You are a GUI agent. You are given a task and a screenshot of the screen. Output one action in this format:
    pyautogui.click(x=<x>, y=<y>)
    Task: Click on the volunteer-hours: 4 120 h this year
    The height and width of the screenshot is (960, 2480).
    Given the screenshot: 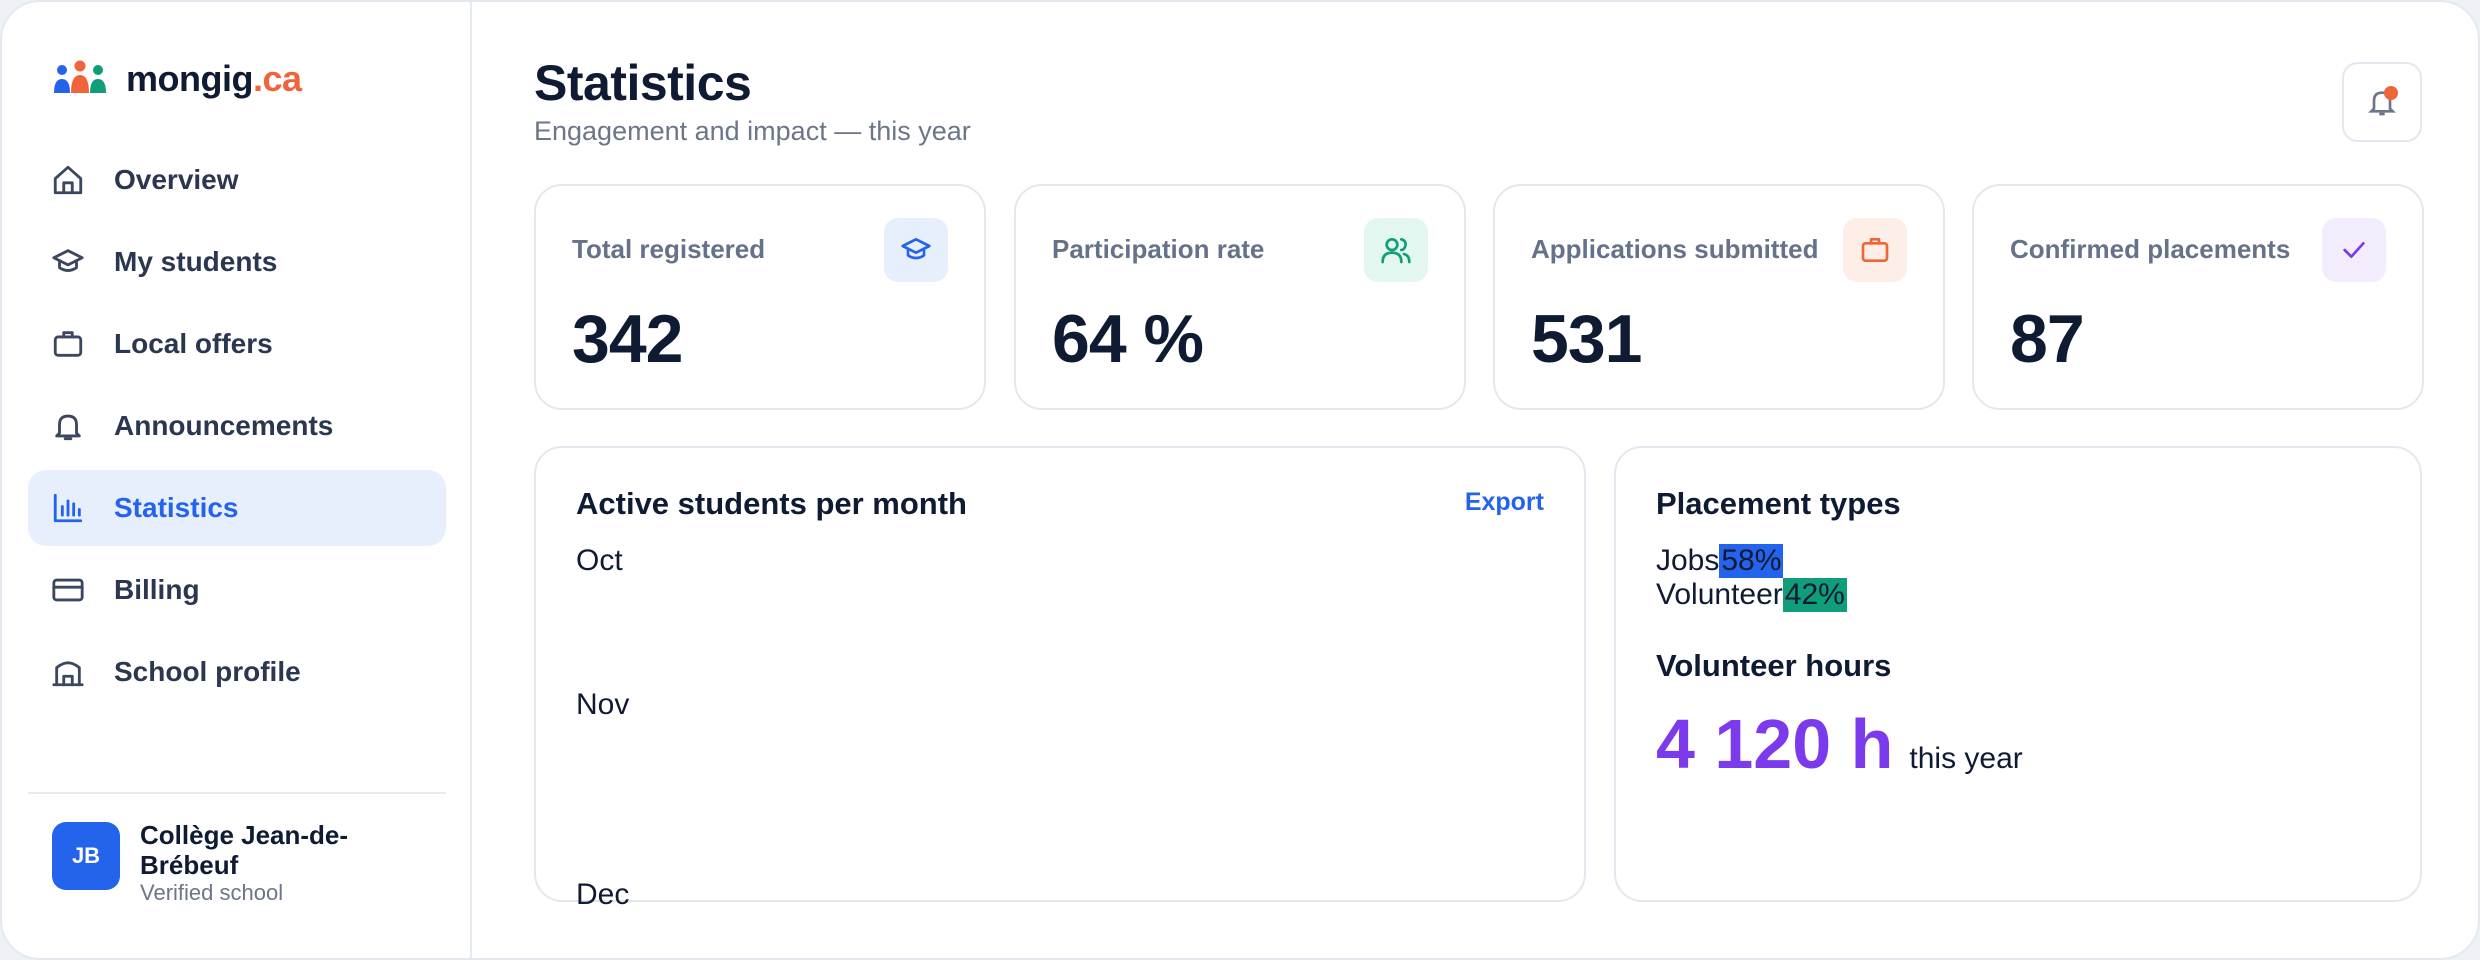 What is the action you would take?
    pyautogui.click(x=1839, y=744)
    